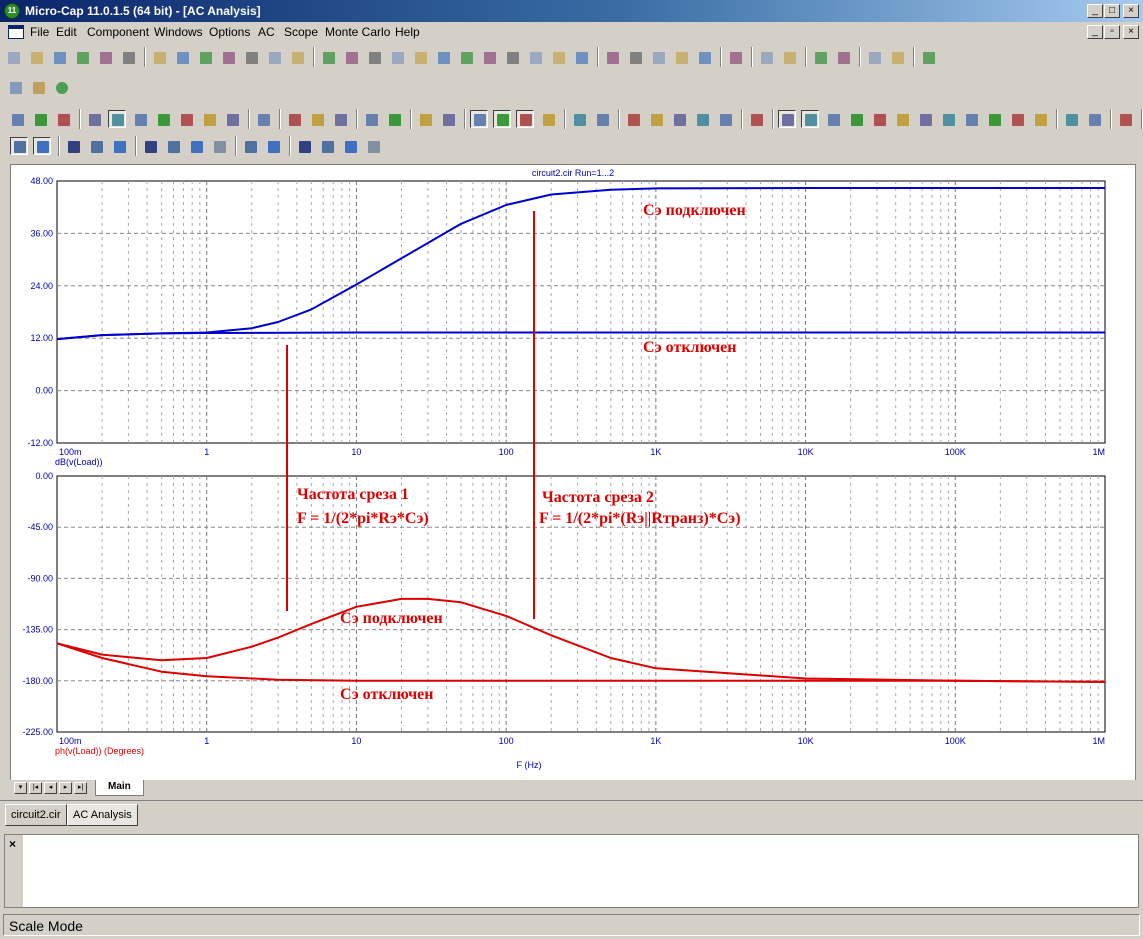  I want to click on stop-button, so click(317, 119).